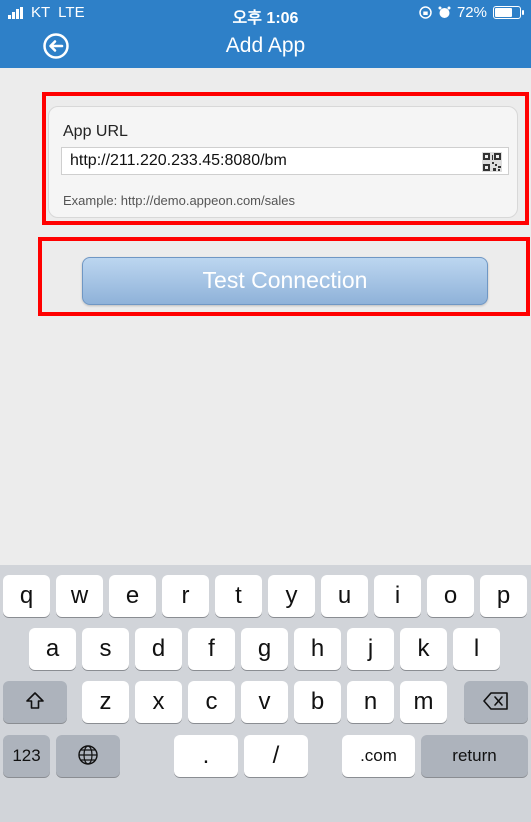  Describe the element at coordinates (423, 702) in the screenshot. I see `key-m: m` at that location.